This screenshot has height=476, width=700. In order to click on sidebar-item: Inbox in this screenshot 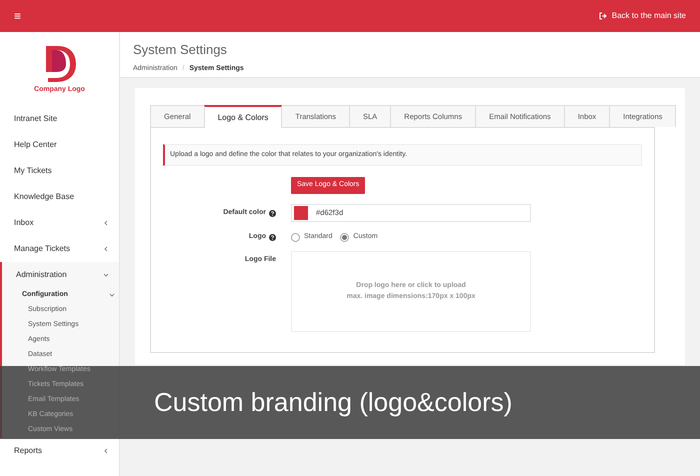, I will do `click(59, 223)`.